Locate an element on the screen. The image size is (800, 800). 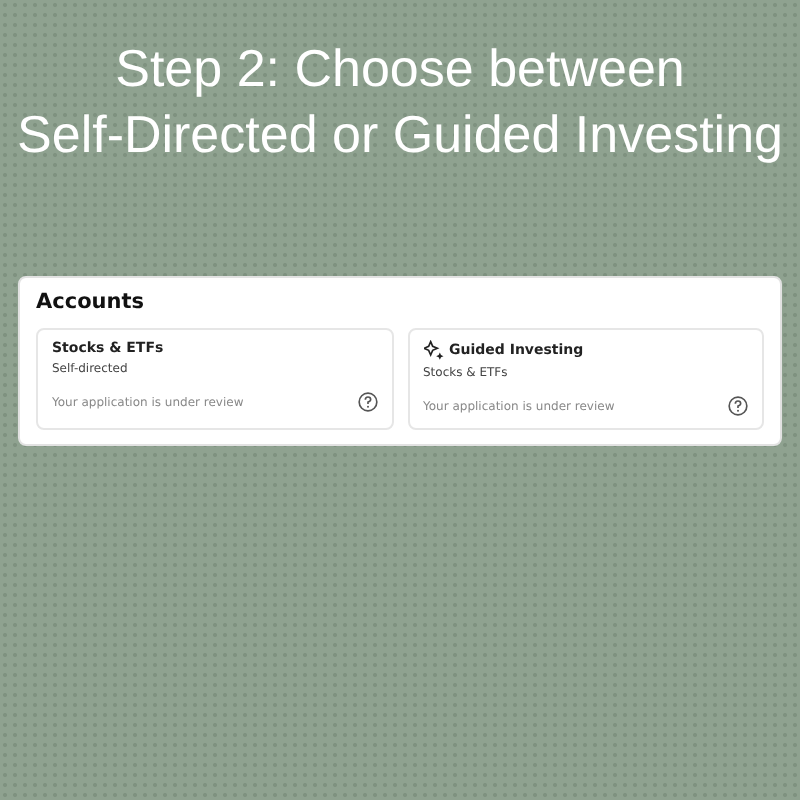
heading-line: Self-Directed or Guided Investing is located at coordinates (400, 135).